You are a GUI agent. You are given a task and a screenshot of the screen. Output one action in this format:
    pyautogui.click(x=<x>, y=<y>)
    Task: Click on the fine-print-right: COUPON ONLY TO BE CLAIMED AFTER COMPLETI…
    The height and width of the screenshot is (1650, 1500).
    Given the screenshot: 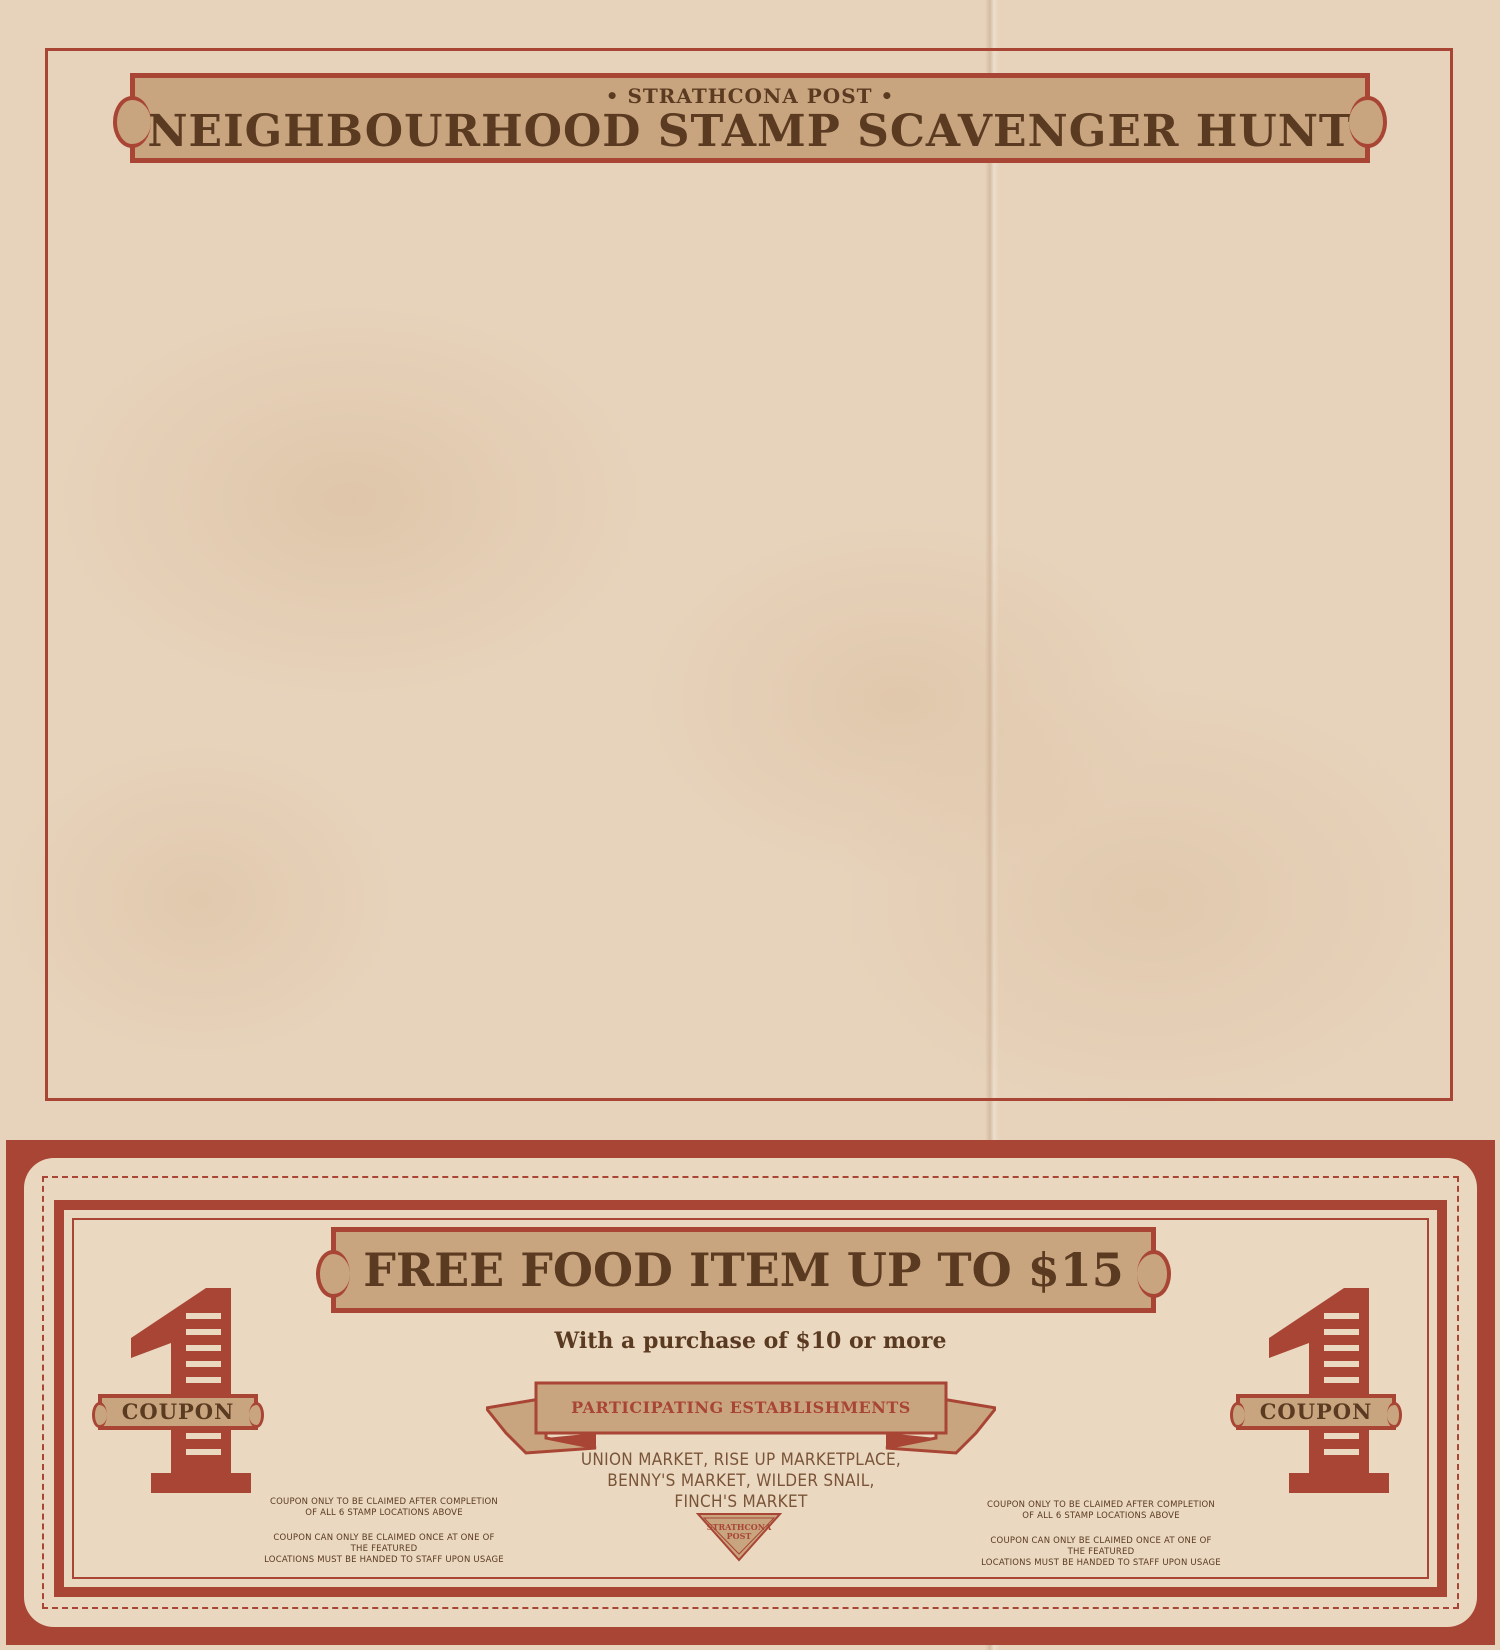 What is the action you would take?
    pyautogui.click(x=1101, y=1534)
    